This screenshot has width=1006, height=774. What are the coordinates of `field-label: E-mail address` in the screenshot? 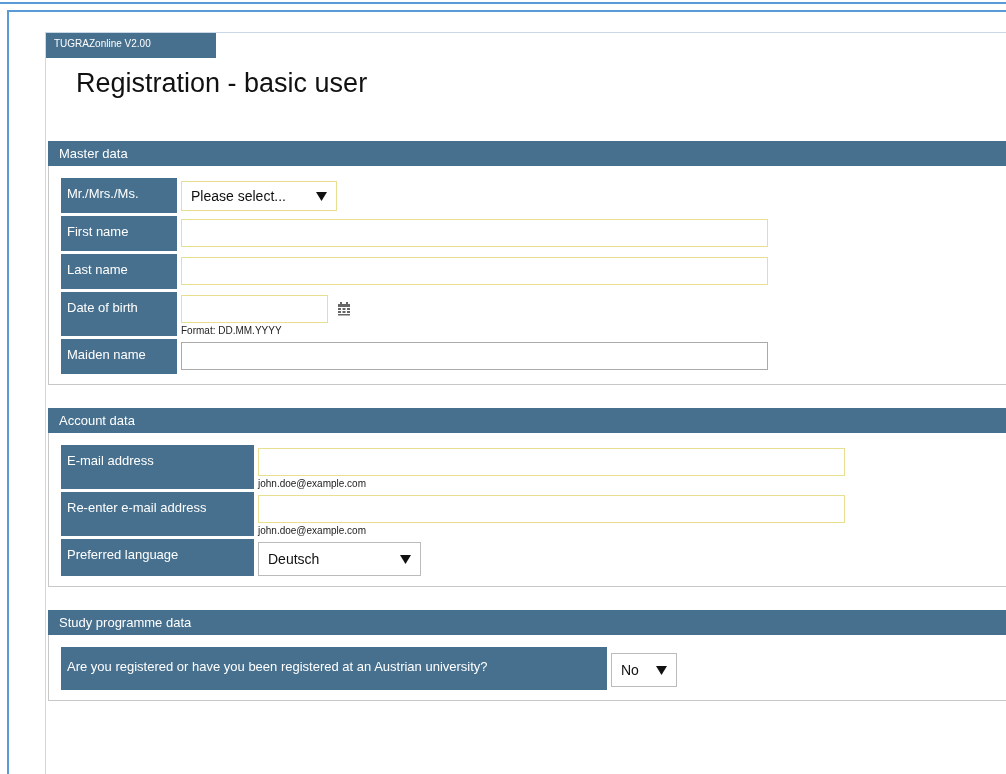 It's located at (157, 467).